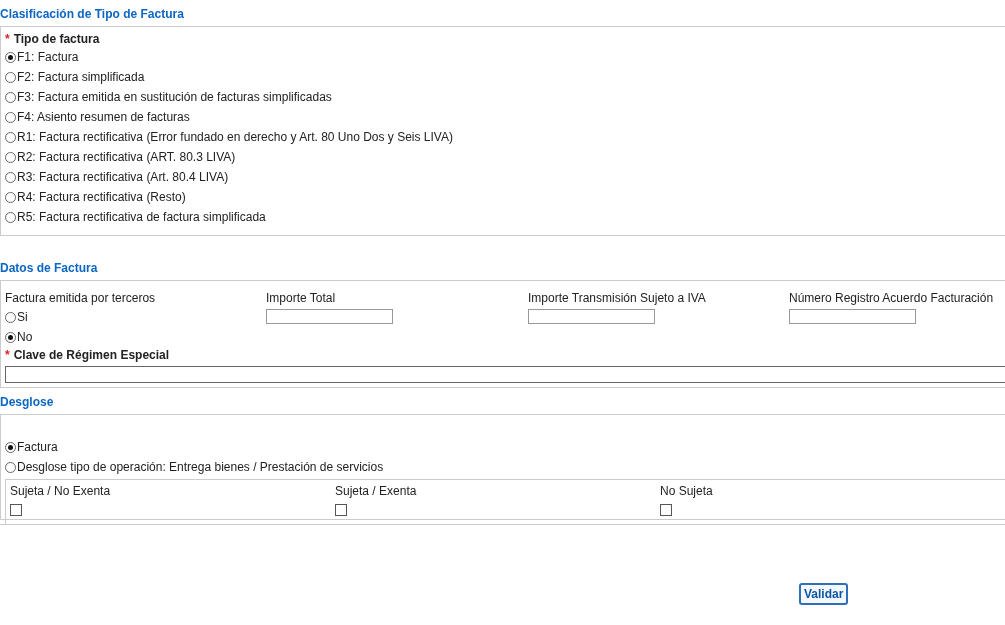 This screenshot has width=1005, height=625. Describe the element at coordinates (141, 217) in the screenshot. I see `radio-label: R5: Factura rectificativa de factura simplificada` at that location.